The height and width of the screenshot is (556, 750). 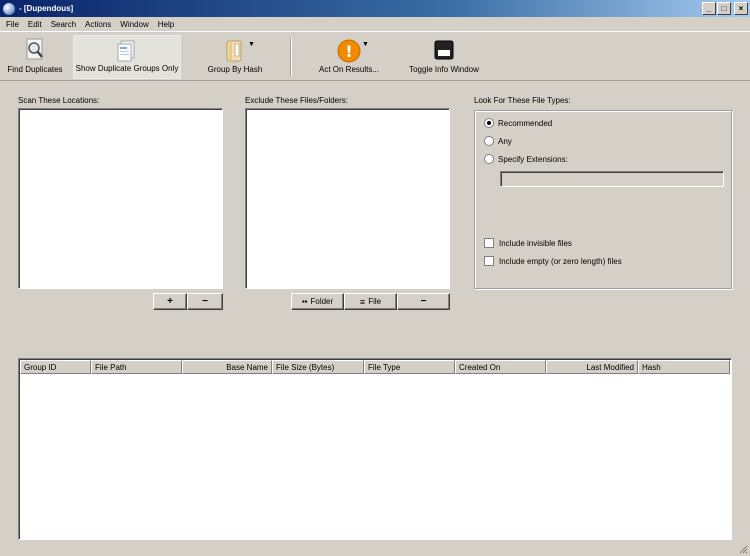 I want to click on binder-icon, so click(x=234, y=51).